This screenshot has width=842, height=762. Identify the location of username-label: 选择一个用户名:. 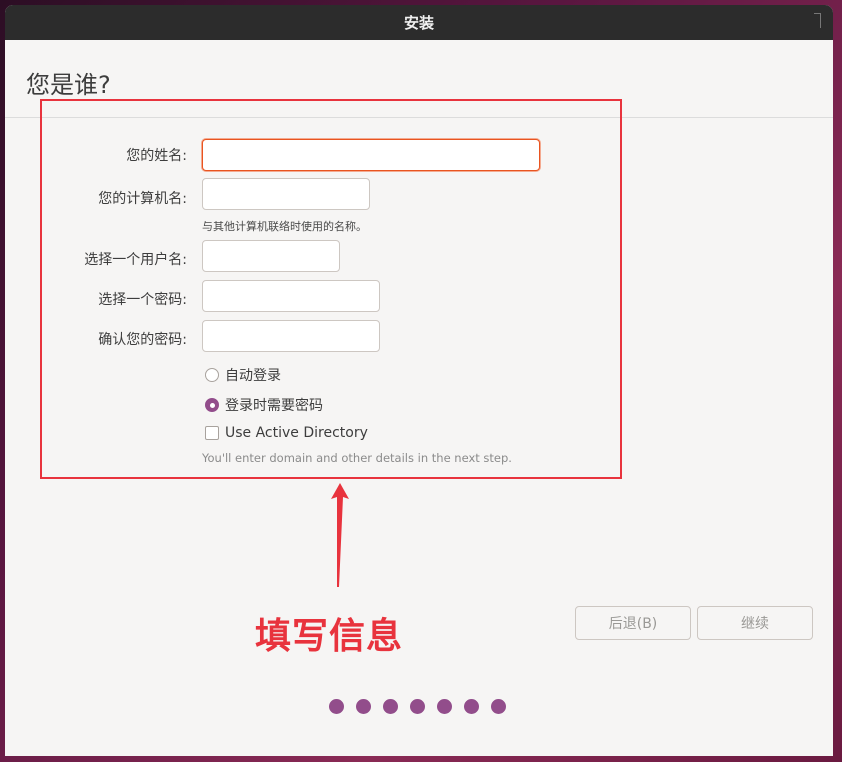
(135, 260).